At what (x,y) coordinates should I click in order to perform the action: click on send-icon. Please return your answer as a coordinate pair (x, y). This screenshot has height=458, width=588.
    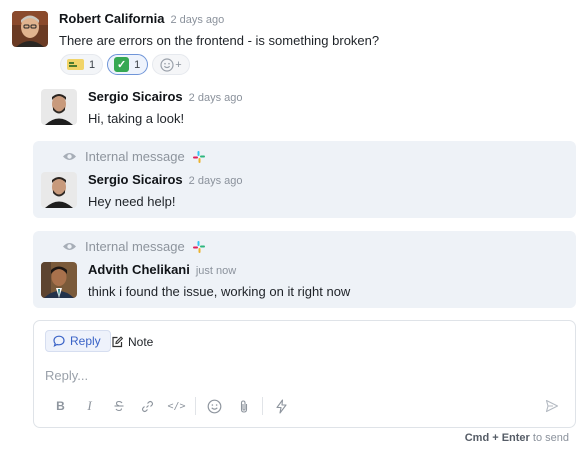
    Looking at the image, I should click on (552, 406).